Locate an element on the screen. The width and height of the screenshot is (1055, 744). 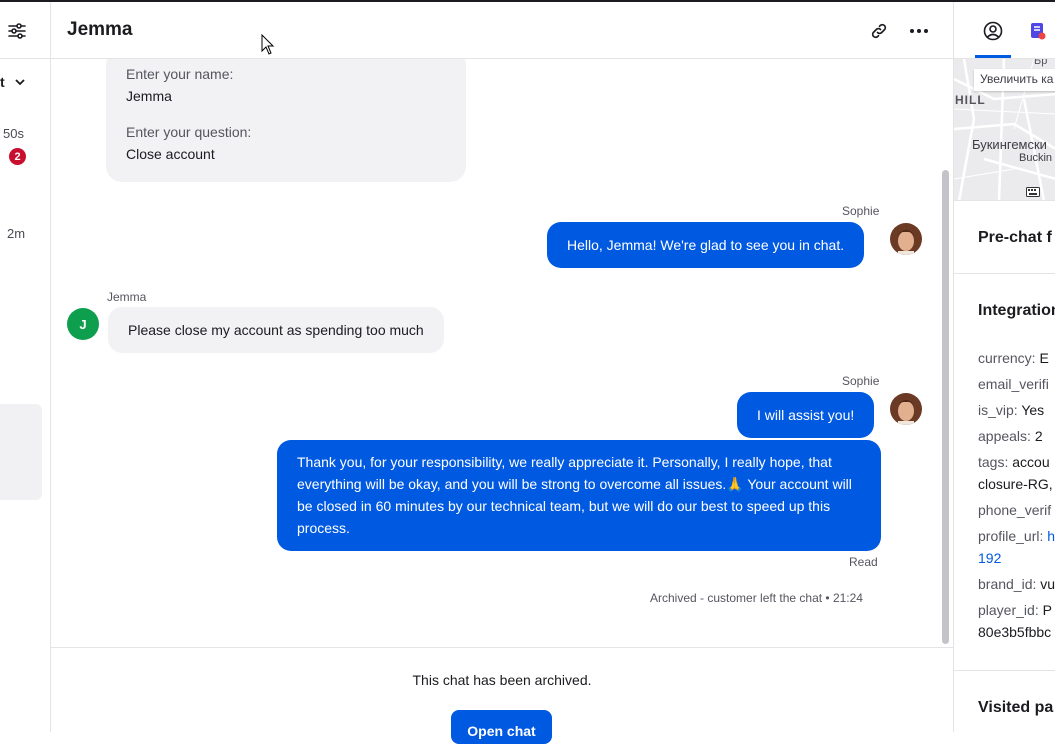
agent-message-bubble: I will assist you! is located at coordinates (806, 415).